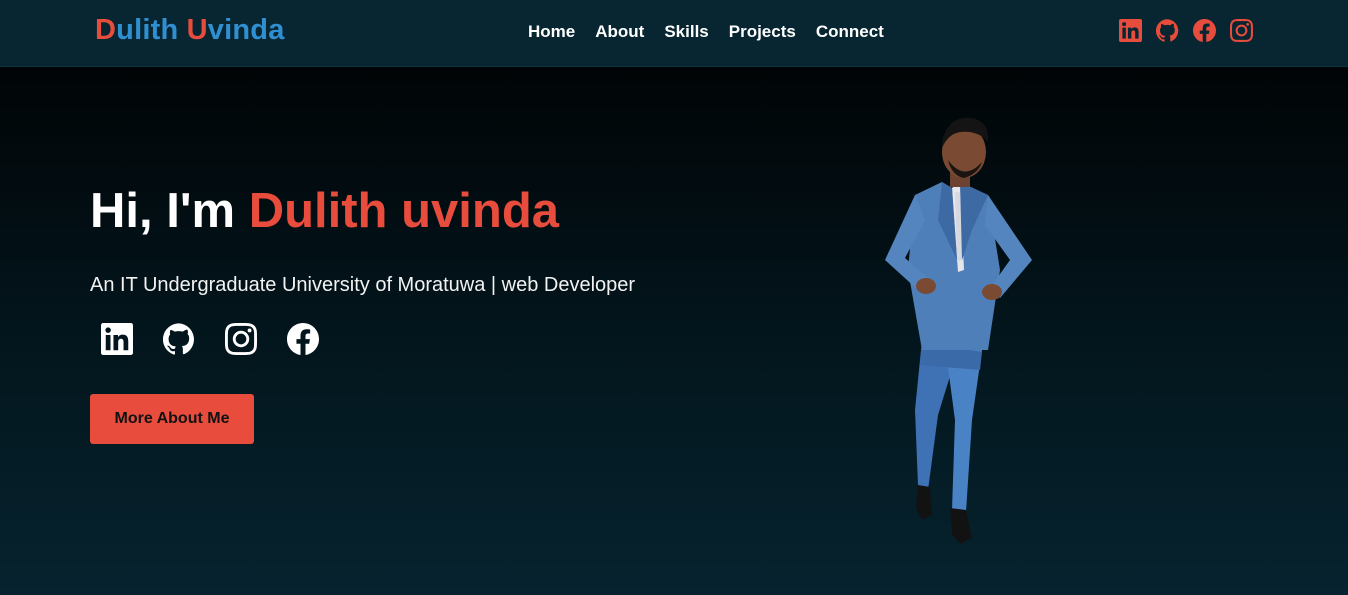  What do you see at coordinates (169, 211) in the screenshot?
I see `hero-greeting: Hi, I'm` at bounding box center [169, 211].